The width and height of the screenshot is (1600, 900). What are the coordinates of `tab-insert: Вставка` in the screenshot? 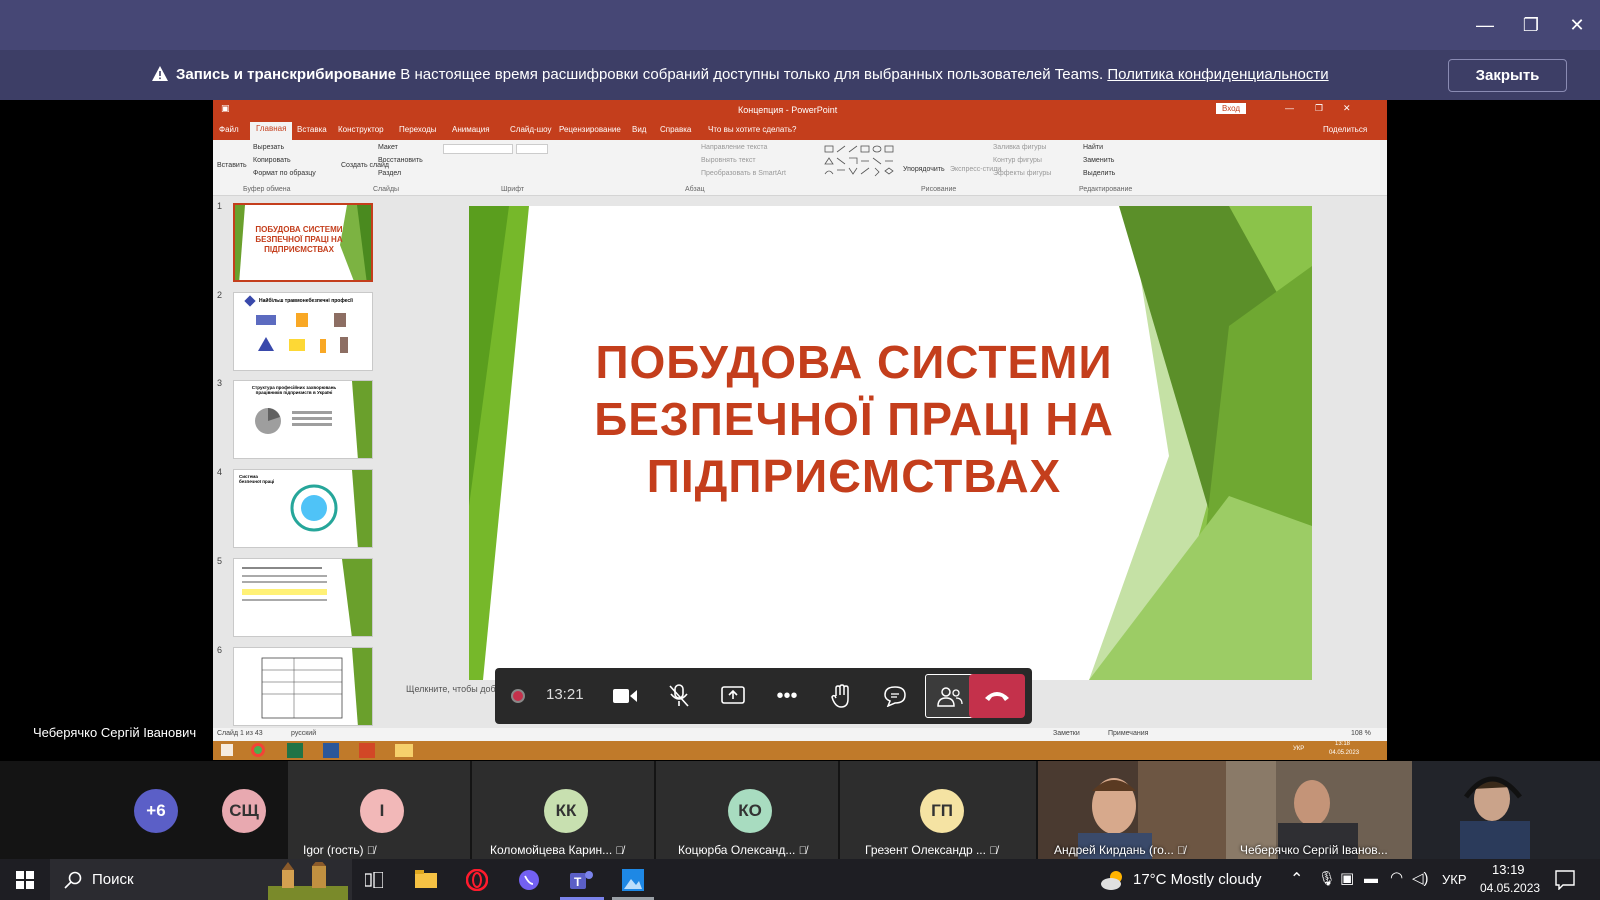 It's located at (312, 129).